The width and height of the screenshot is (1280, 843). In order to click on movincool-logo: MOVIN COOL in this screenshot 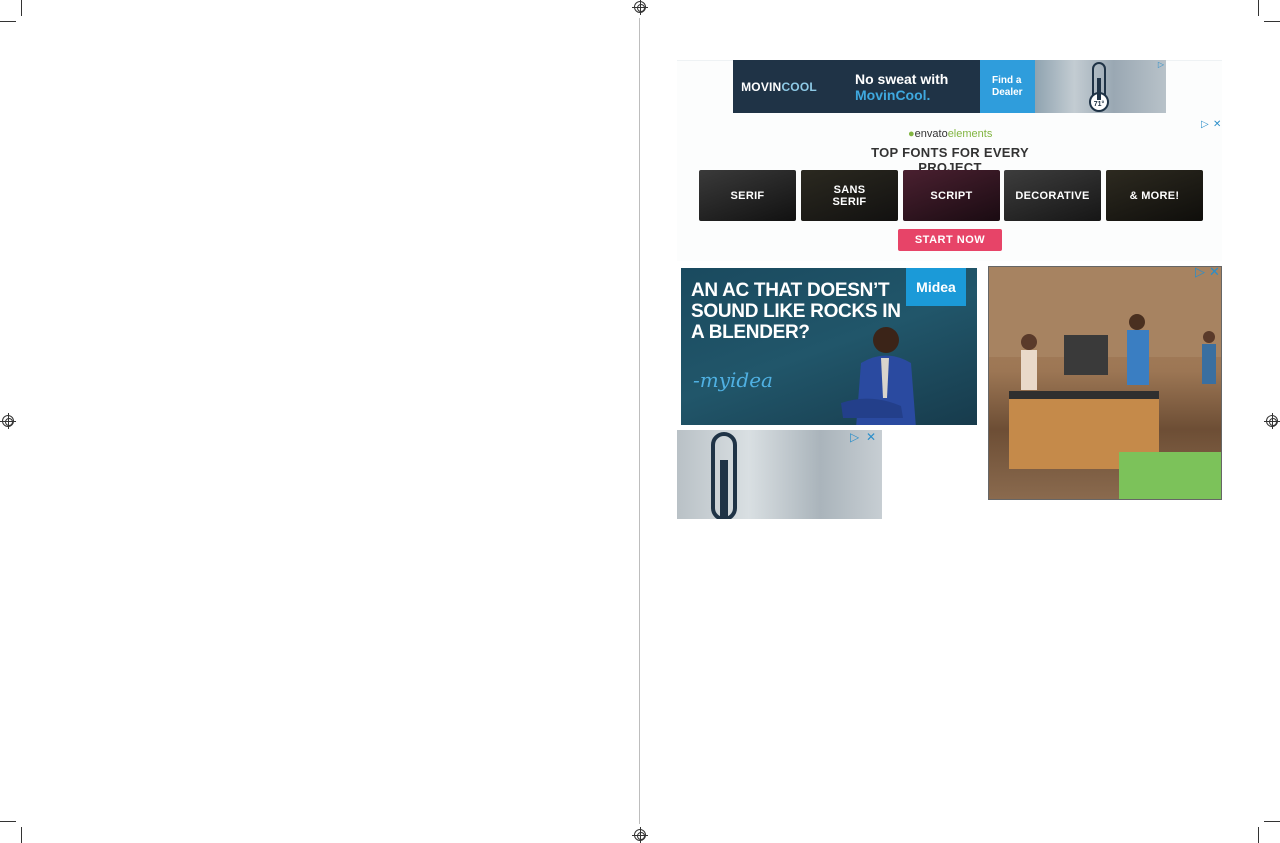, I will do `click(779, 86)`.